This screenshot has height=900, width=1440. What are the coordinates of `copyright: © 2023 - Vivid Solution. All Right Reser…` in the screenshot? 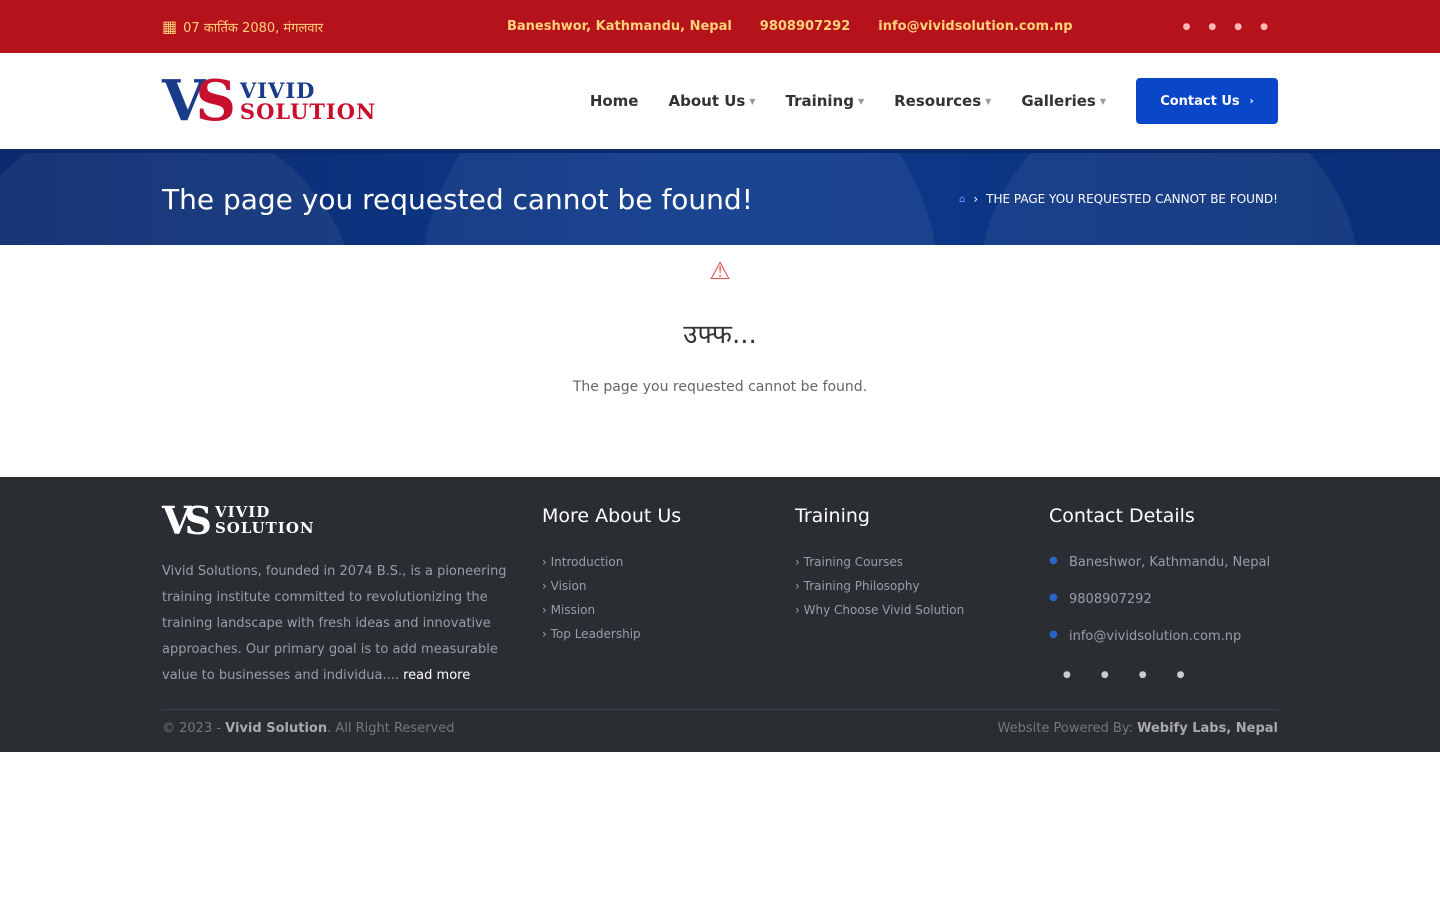 It's located at (308, 728).